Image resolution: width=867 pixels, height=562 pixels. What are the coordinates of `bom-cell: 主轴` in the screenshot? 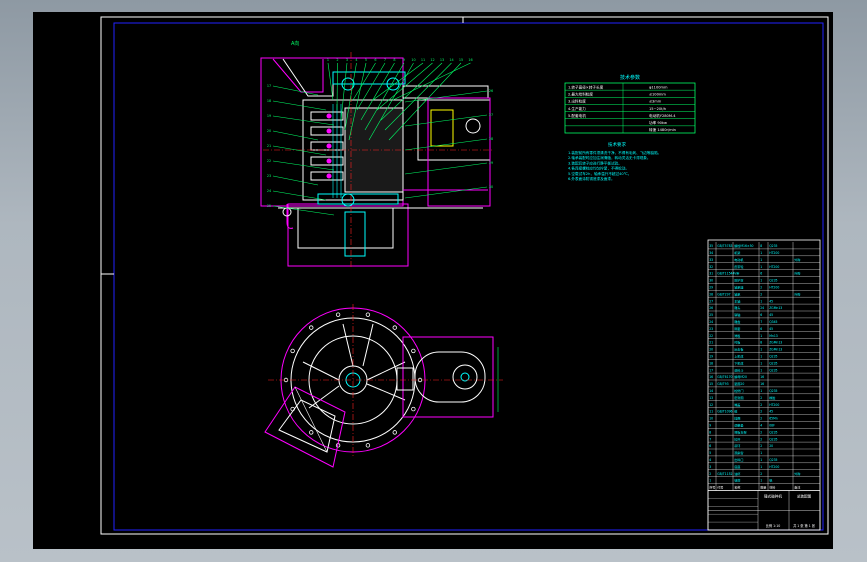 It's located at (737, 300).